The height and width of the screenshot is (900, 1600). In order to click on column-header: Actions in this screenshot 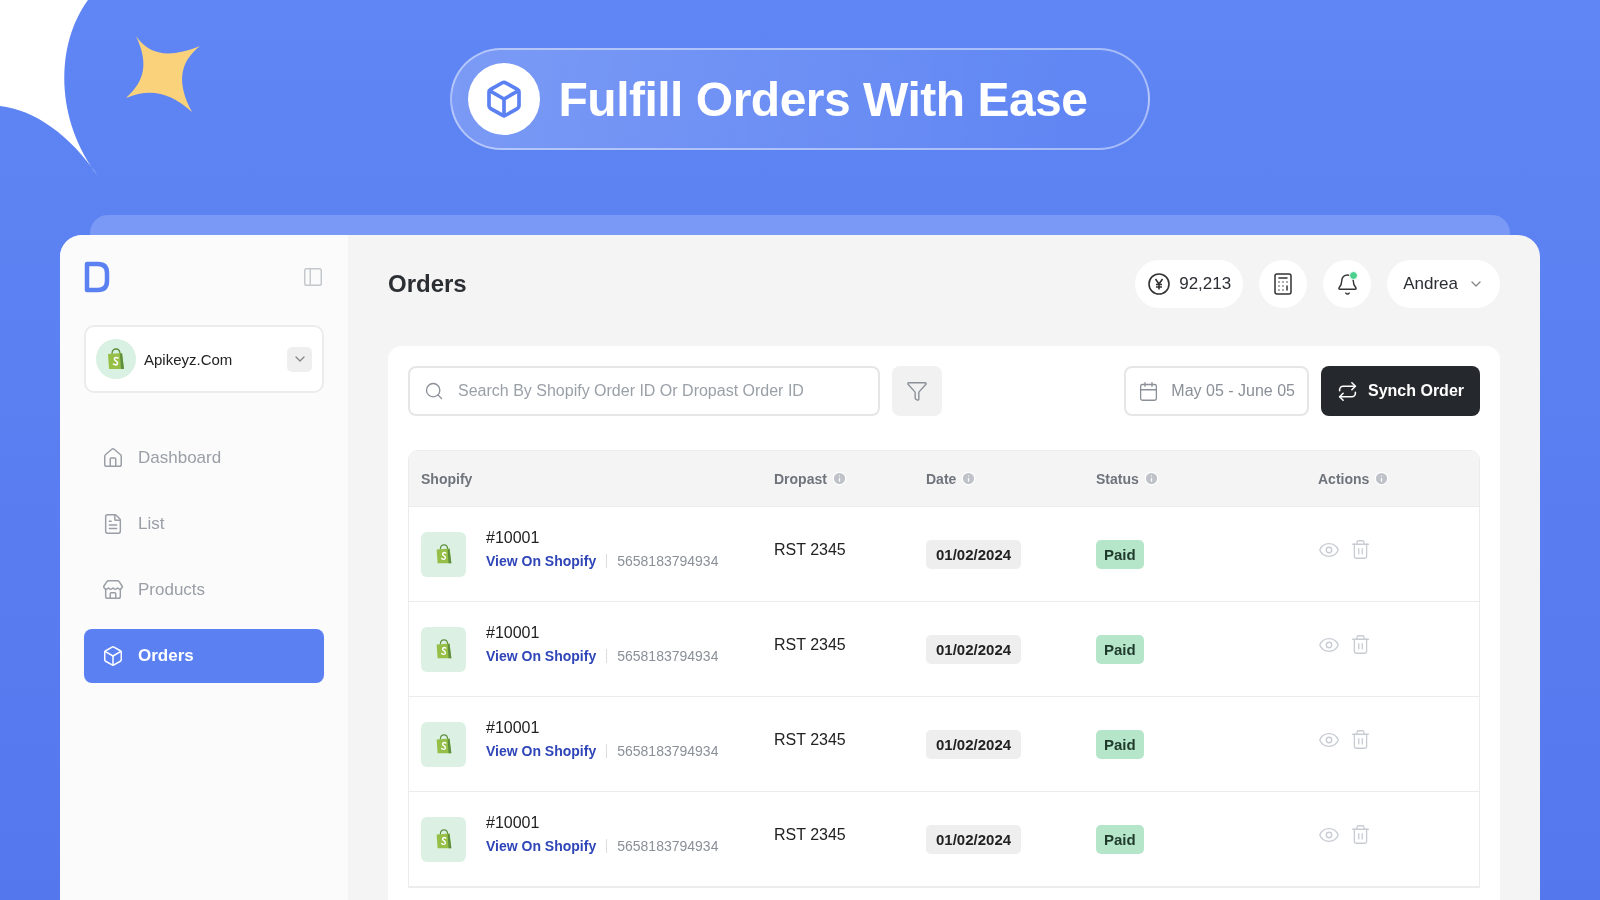, I will do `click(1344, 478)`.